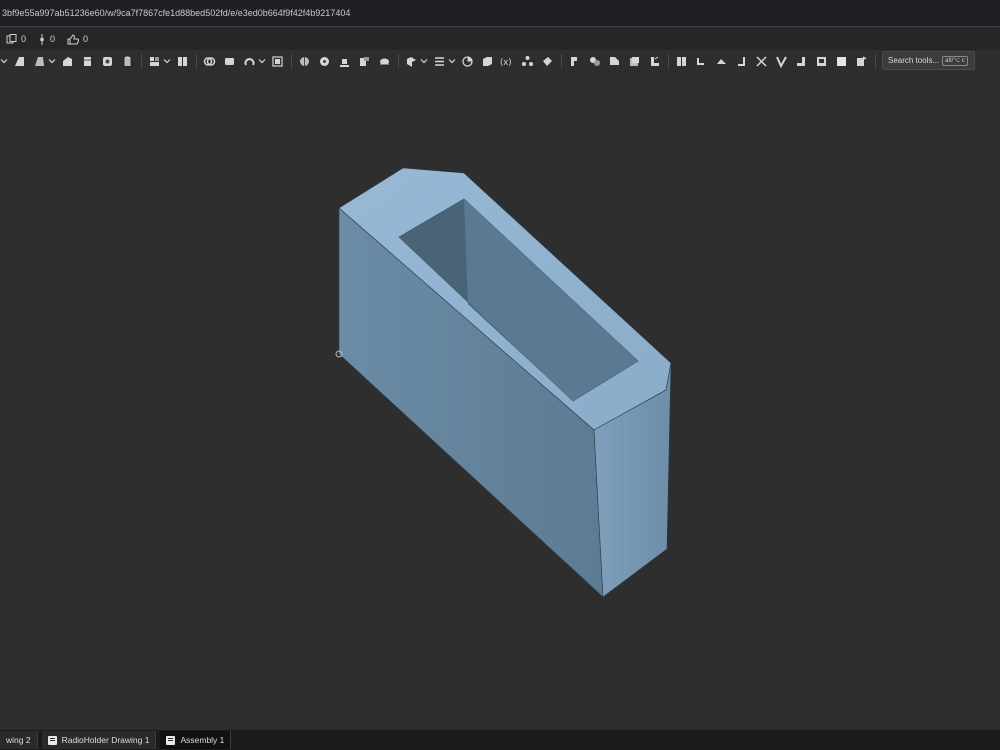  What do you see at coordinates (955, 60) in the screenshot?
I see `search-shortcut-badge: alt/⌥ c` at bounding box center [955, 60].